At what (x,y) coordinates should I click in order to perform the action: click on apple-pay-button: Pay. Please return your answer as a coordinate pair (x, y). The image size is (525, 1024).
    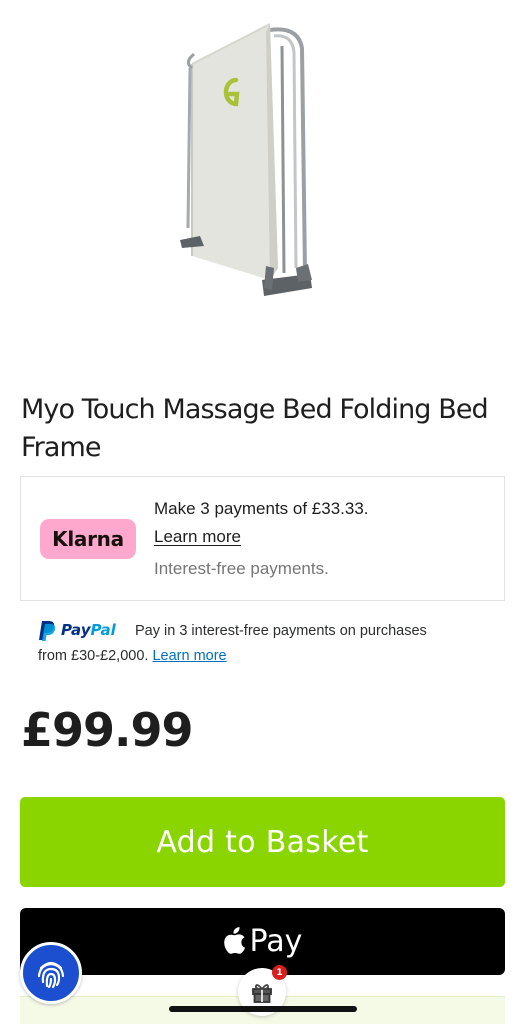
    Looking at the image, I should click on (262, 941).